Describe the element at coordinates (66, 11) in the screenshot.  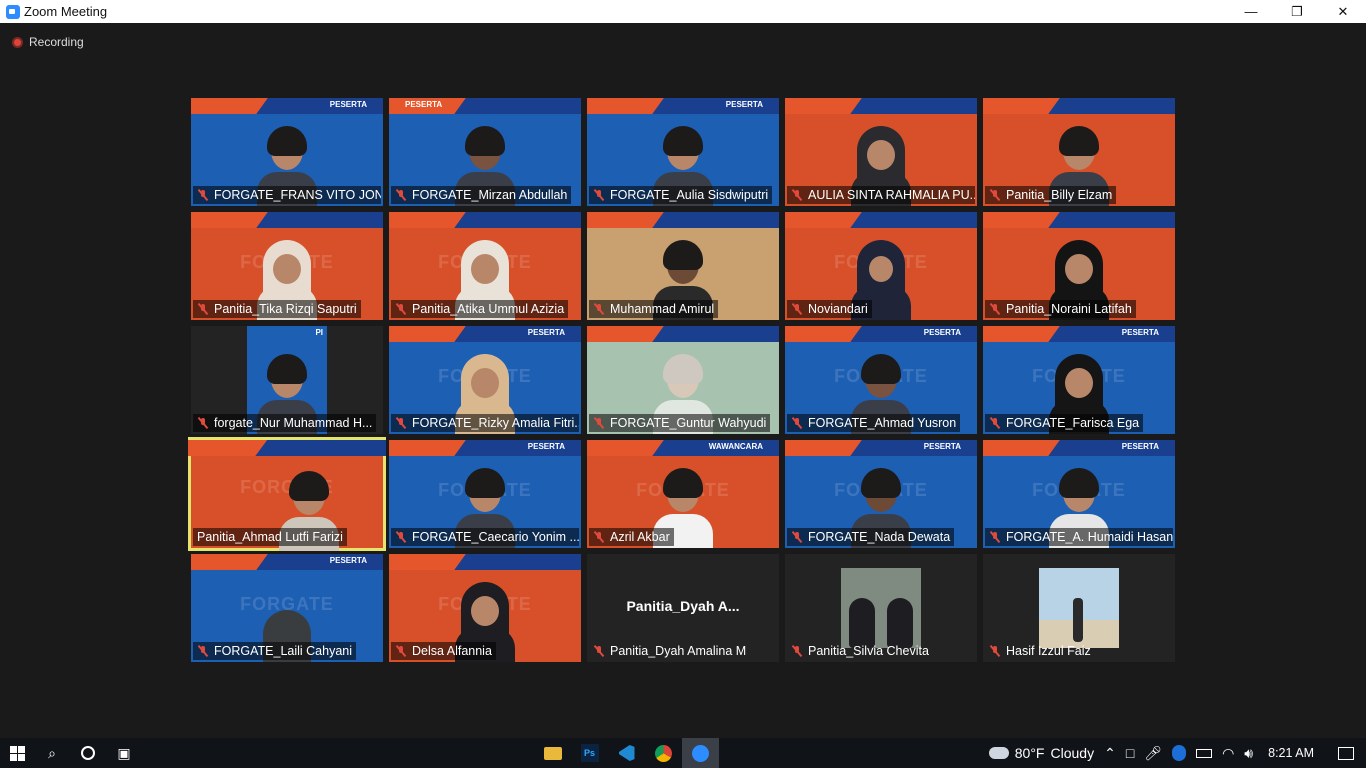
I see `window-title: Zoom Meeting` at that location.